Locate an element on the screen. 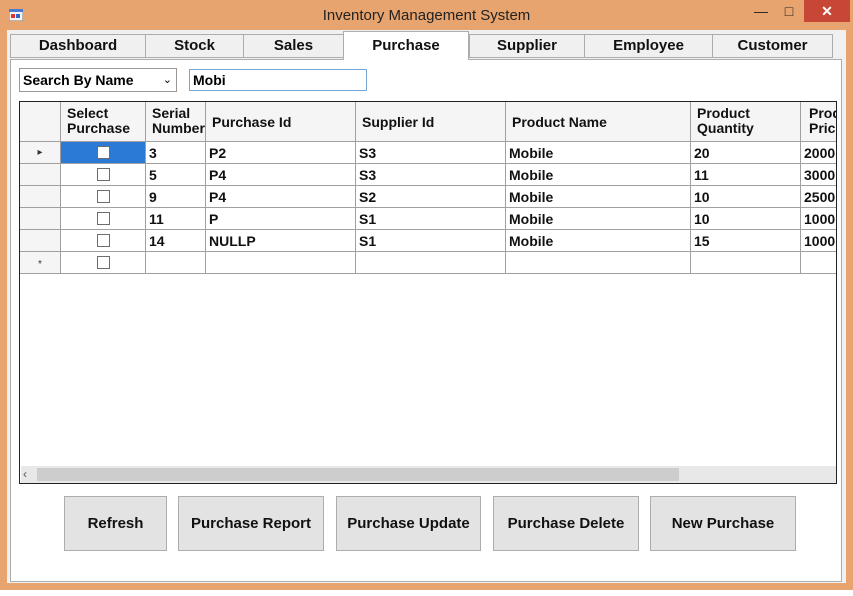 The width and height of the screenshot is (853, 596). new-row-icon: * is located at coordinates (40, 264).